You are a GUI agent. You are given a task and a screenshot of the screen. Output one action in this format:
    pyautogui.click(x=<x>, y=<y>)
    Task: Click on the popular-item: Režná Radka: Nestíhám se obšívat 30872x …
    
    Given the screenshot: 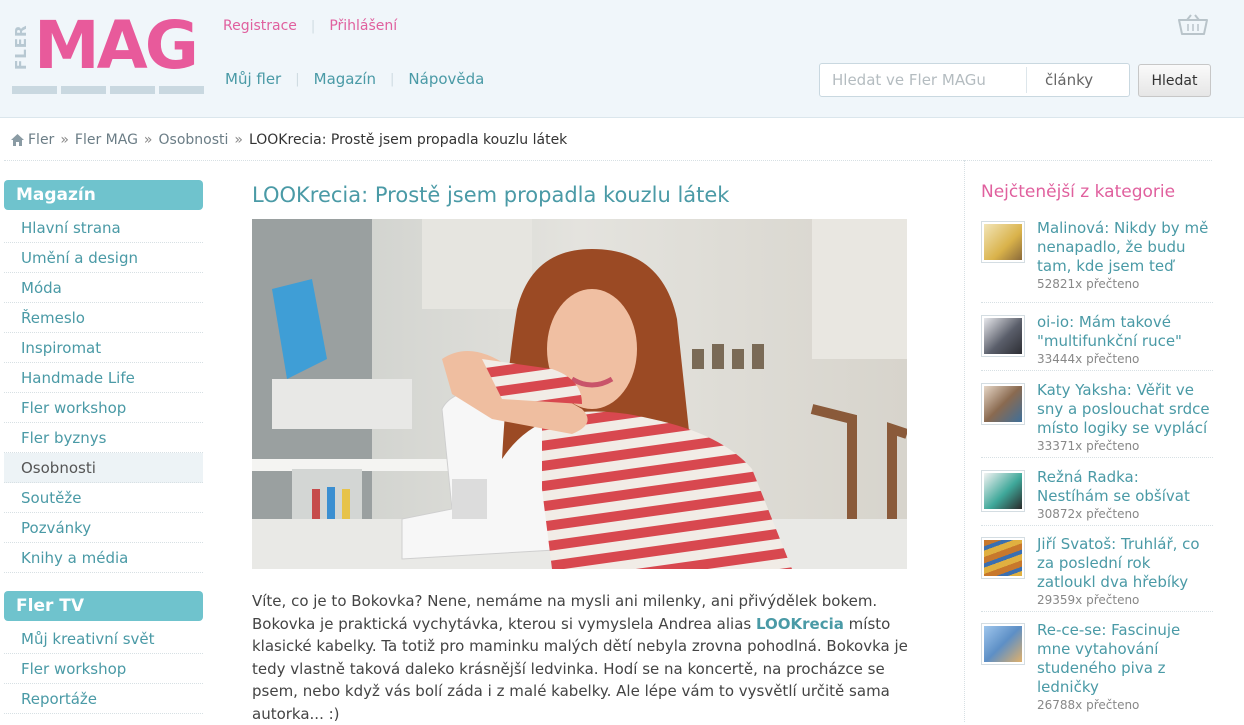 What is the action you would take?
    pyautogui.click(x=1097, y=497)
    